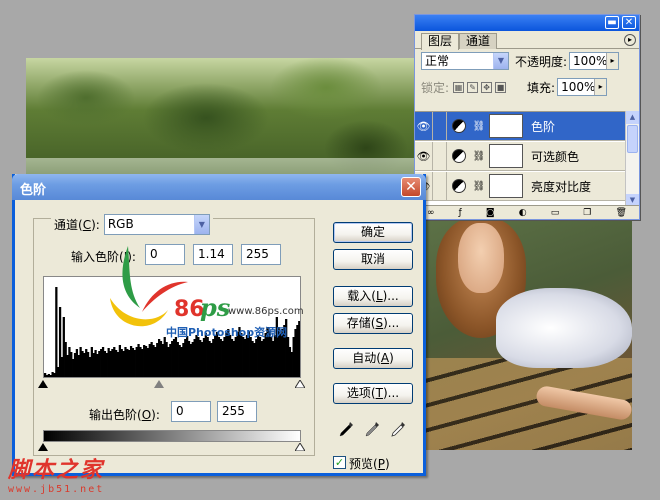 The image size is (660, 500). Describe the element at coordinates (590, 61) in the screenshot. I see `opacity-value: 100%` at that location.